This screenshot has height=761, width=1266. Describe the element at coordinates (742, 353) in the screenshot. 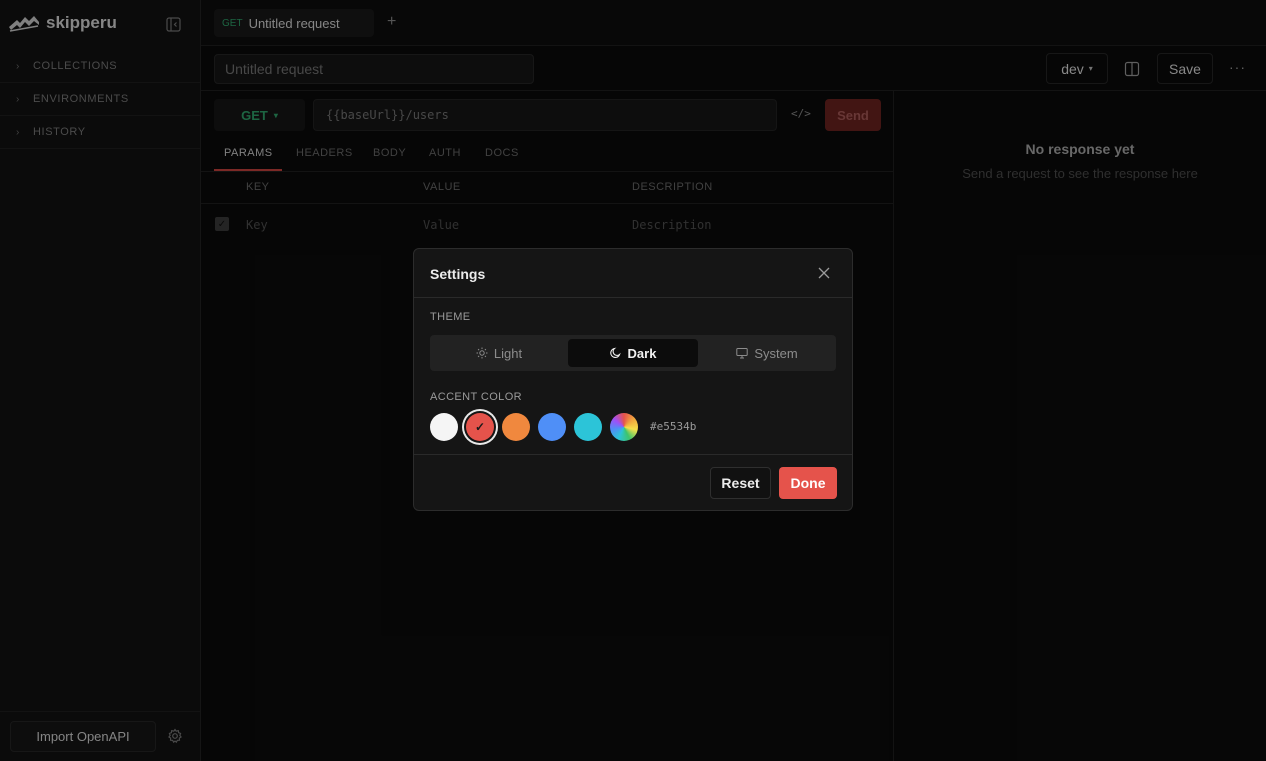

I see `monitor-icon` at that location.